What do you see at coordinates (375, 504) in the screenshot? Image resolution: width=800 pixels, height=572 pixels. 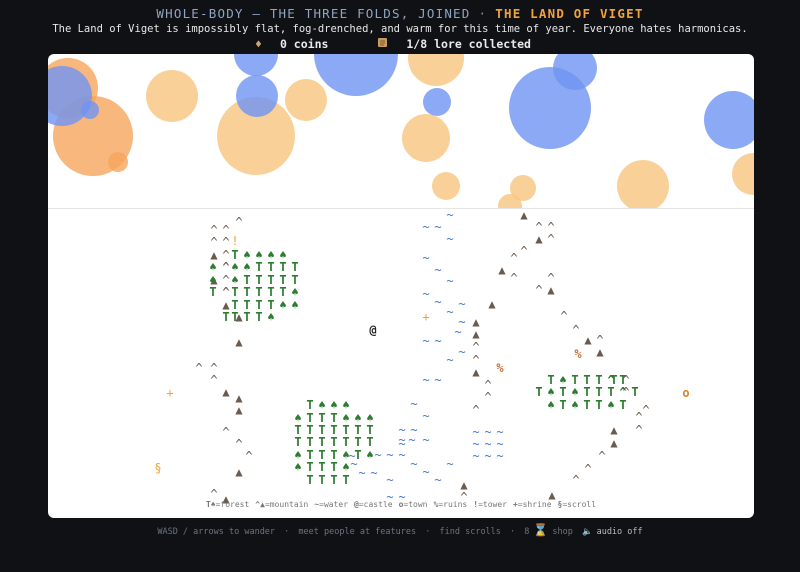 I see `legend-label: =castle` at bounding box center [375, 504].